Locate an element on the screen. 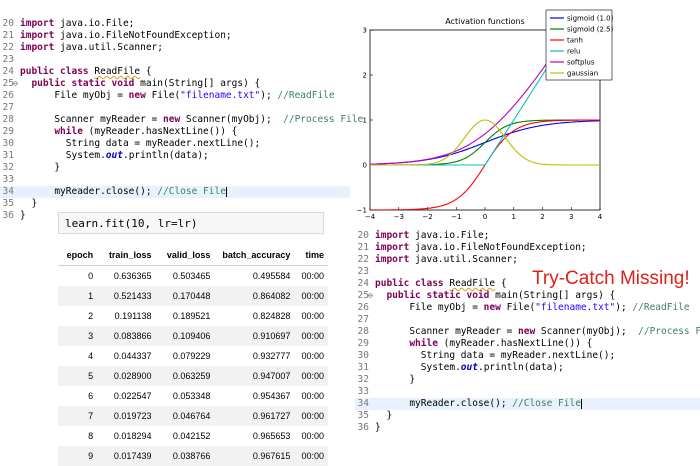 The width and height of the screenshot is (700, 466). code-line: 24public class ReadFile { is located at coordinates (175, 72).